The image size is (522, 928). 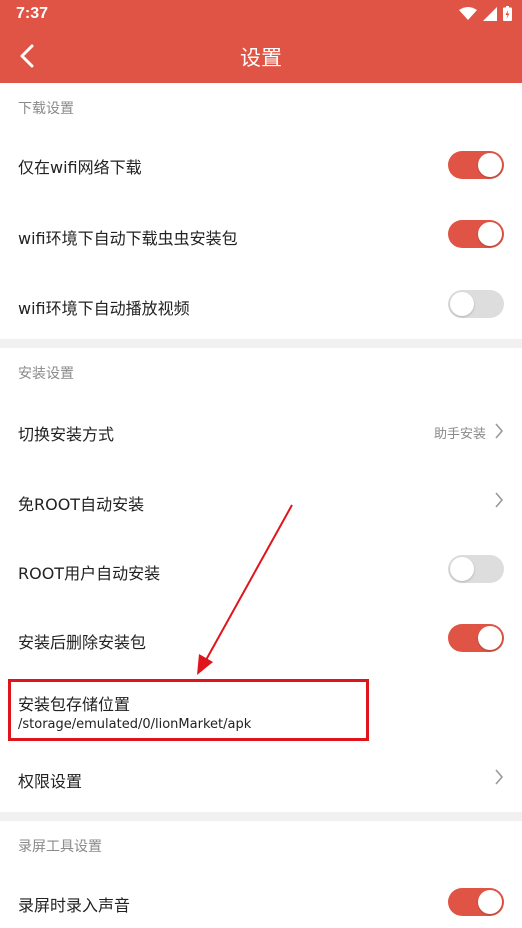 What do you see at coordinates (128, 238) in the screenshot?
I see `setting-label: wifi环境下自动下载虫虫安装包` at bounding box center [128, 238].